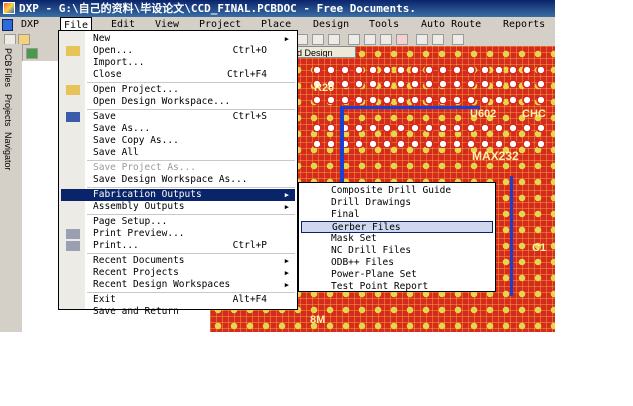 This screenshot has height=406, width=633. Describe the element at coordinates (9, 8) in the screenshot. I see `dxp-app-icon` at that location.